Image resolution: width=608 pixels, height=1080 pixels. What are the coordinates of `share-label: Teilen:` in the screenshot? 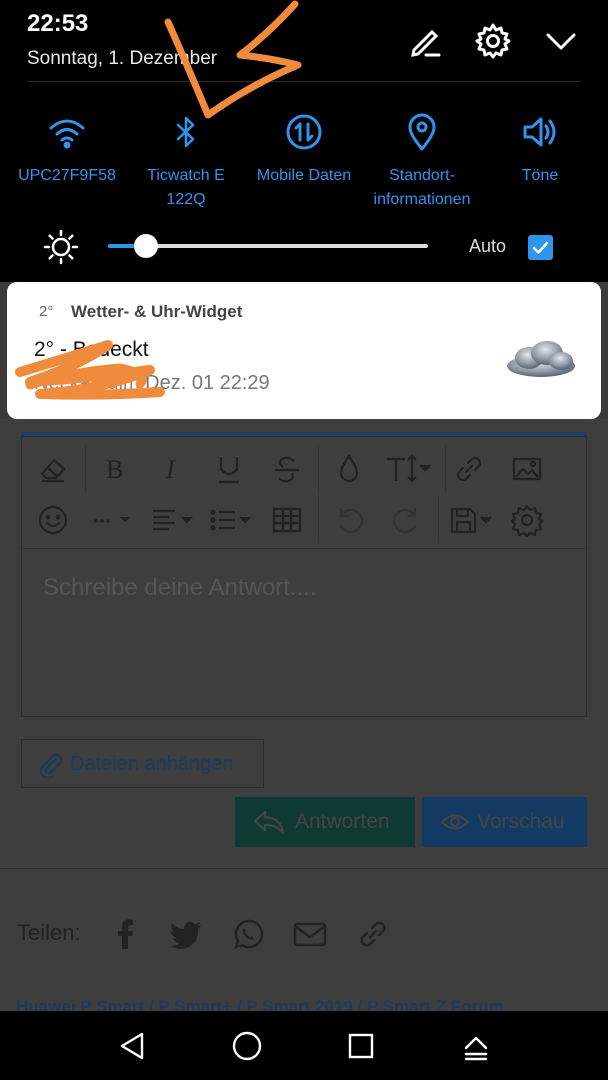 It's located at (49, 932).